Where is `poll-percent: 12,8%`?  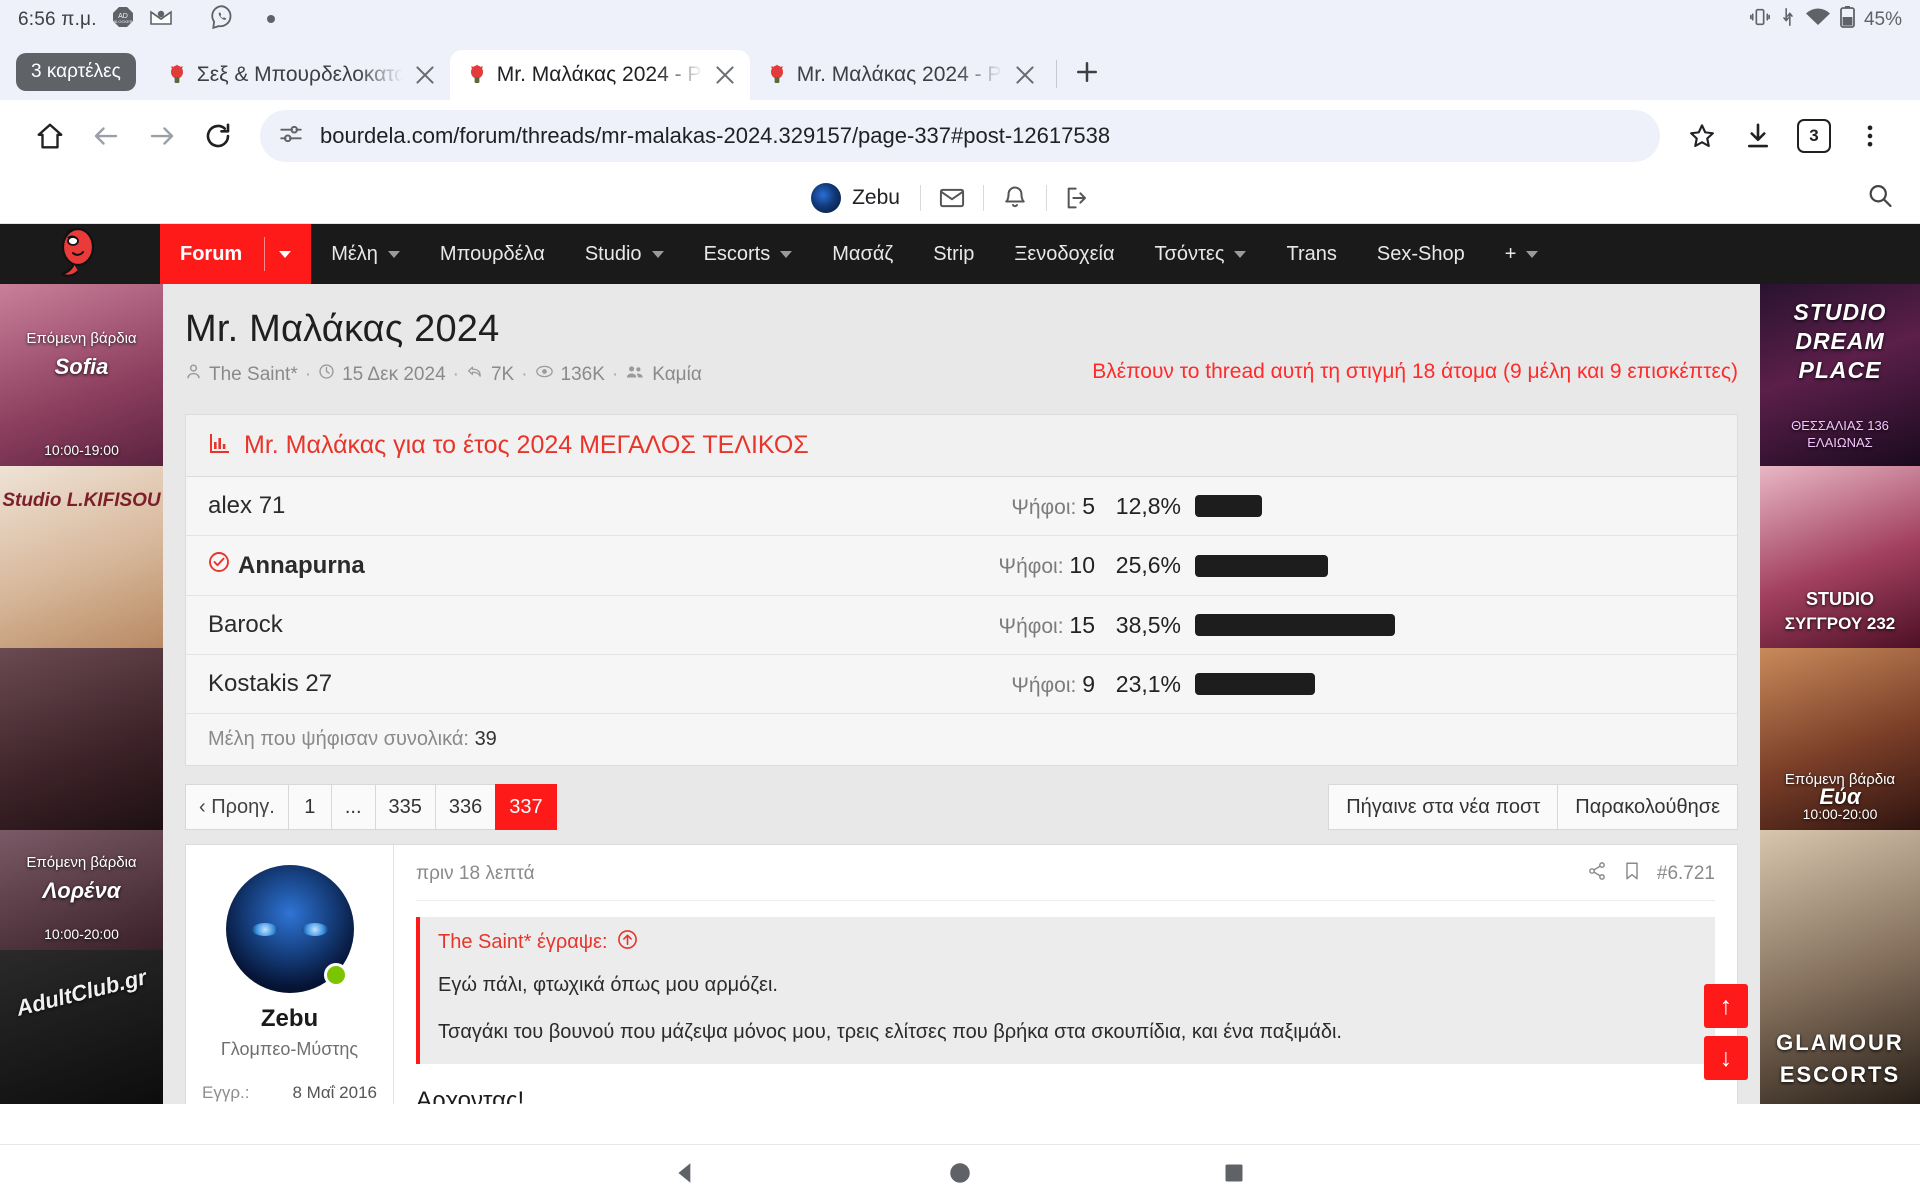 poll-percent: 12,8% is located at coordinates (1148, 505).